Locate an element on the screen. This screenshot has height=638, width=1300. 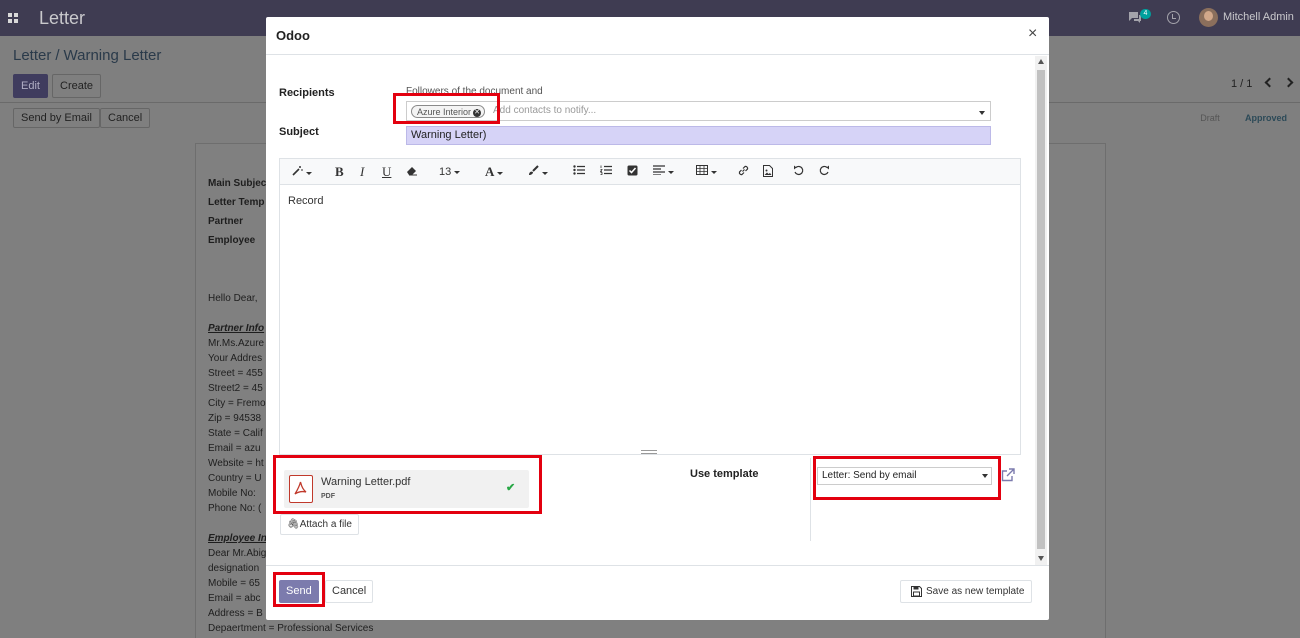
status-bar: Draft Approved is located at coordinates (1244, 118).